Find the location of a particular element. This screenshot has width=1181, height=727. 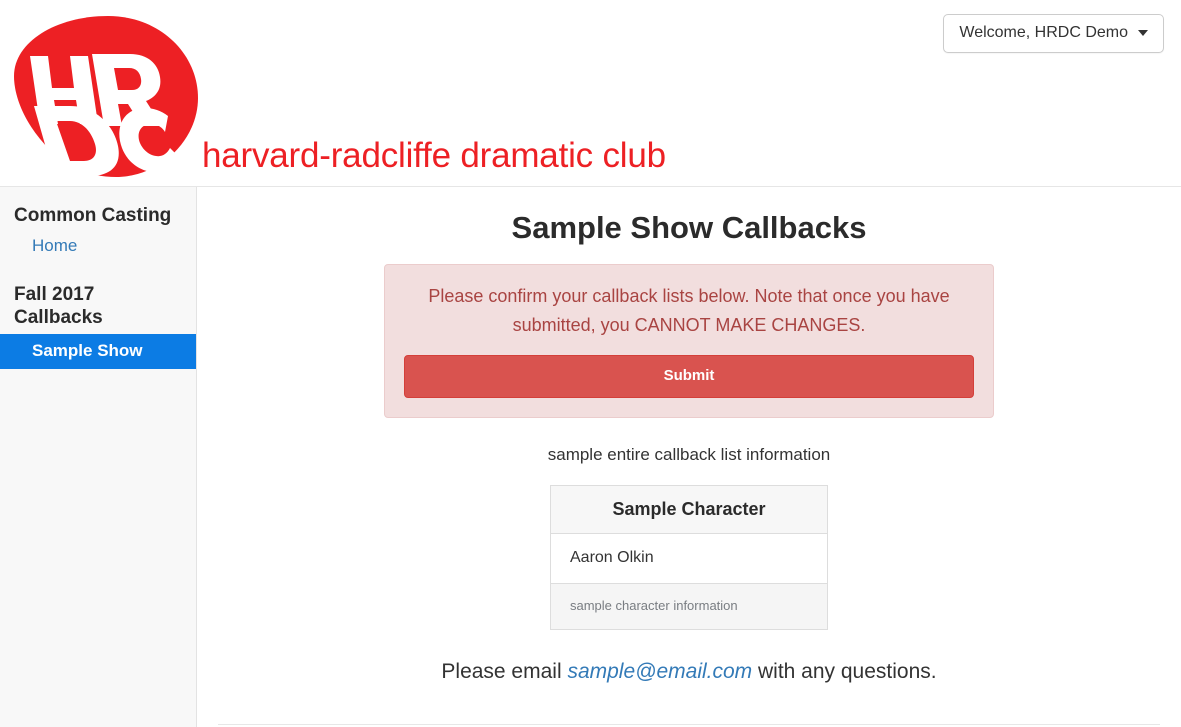

submit-button: Submit is located at coordinates (689, 376).